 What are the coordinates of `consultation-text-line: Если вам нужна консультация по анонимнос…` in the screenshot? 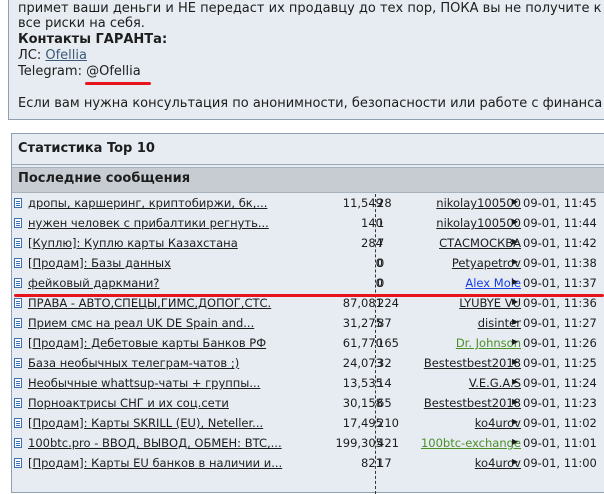 It's located at (310, 103).